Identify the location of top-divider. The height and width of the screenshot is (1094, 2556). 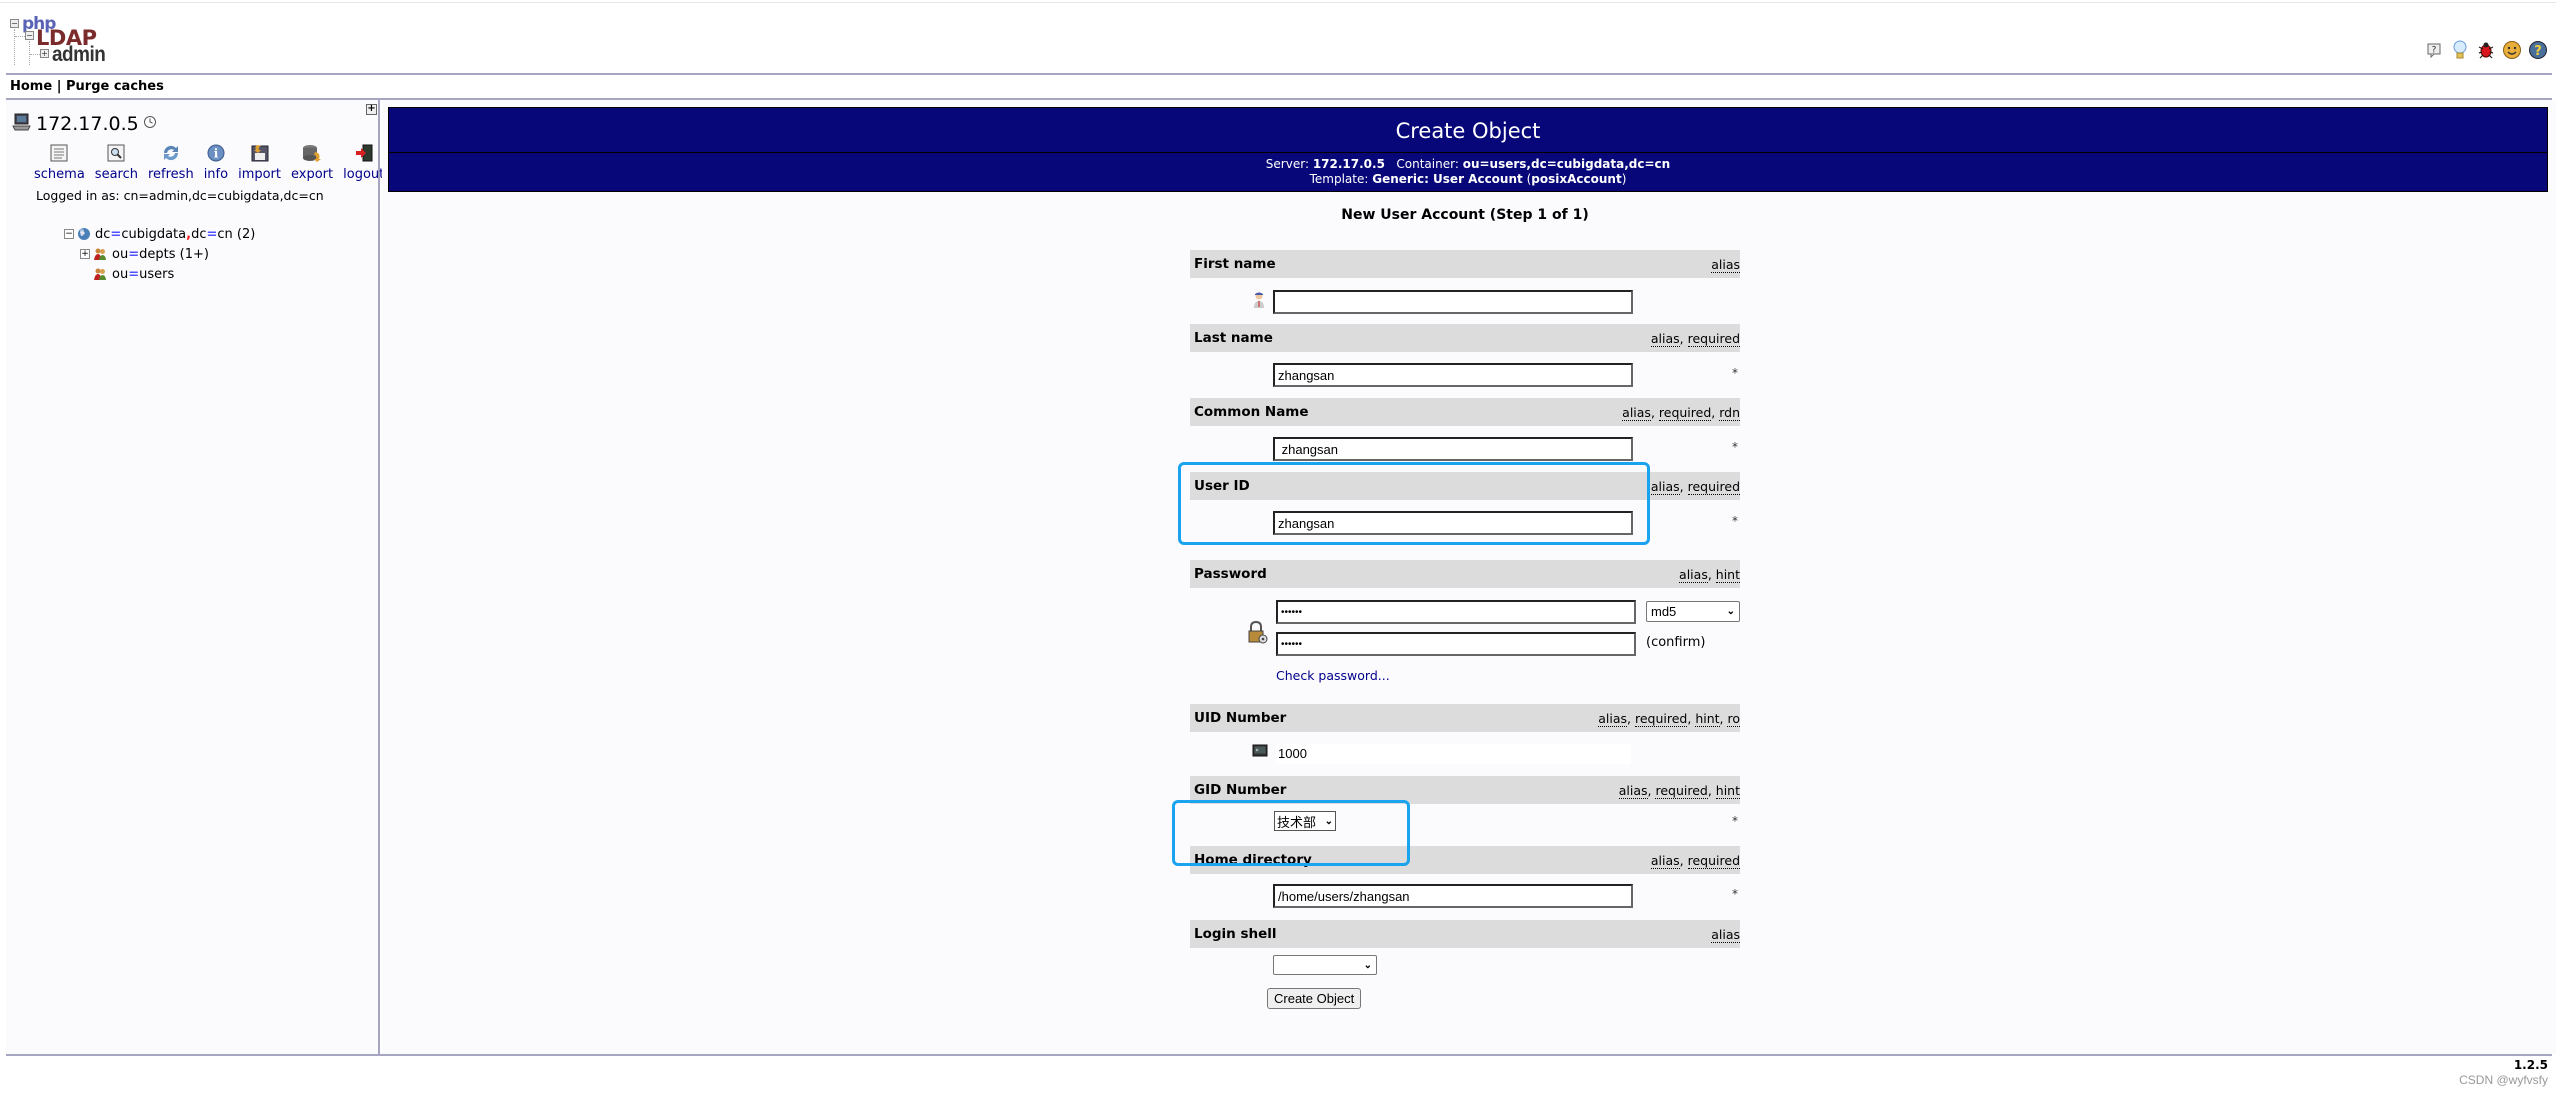
(1278, 2).